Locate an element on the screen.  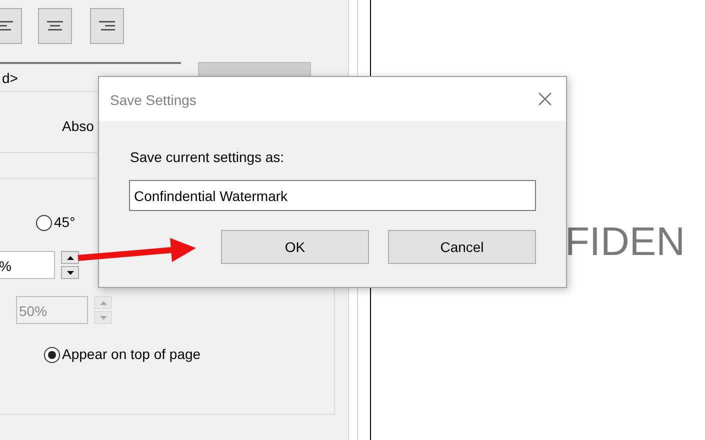
name-field: Confindential Watermark is located at coordinates (332, 195).